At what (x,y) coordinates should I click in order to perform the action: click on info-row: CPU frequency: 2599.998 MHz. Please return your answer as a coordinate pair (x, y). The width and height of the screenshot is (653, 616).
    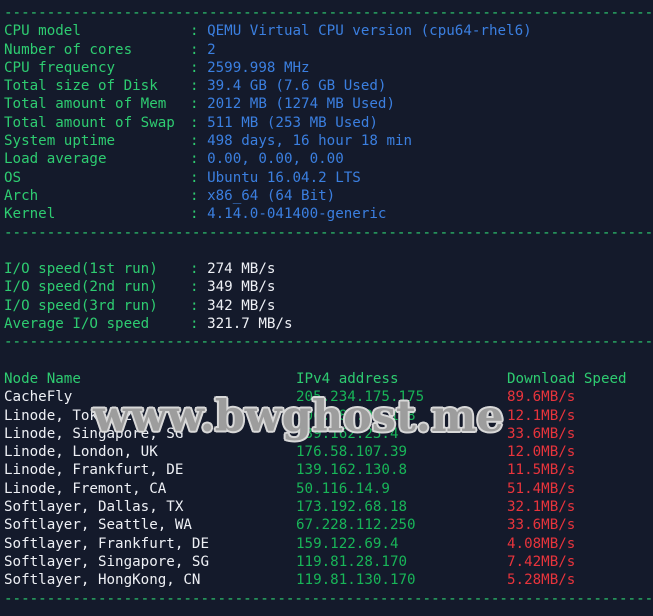
    Looking at the image, I should click on (326, 68).